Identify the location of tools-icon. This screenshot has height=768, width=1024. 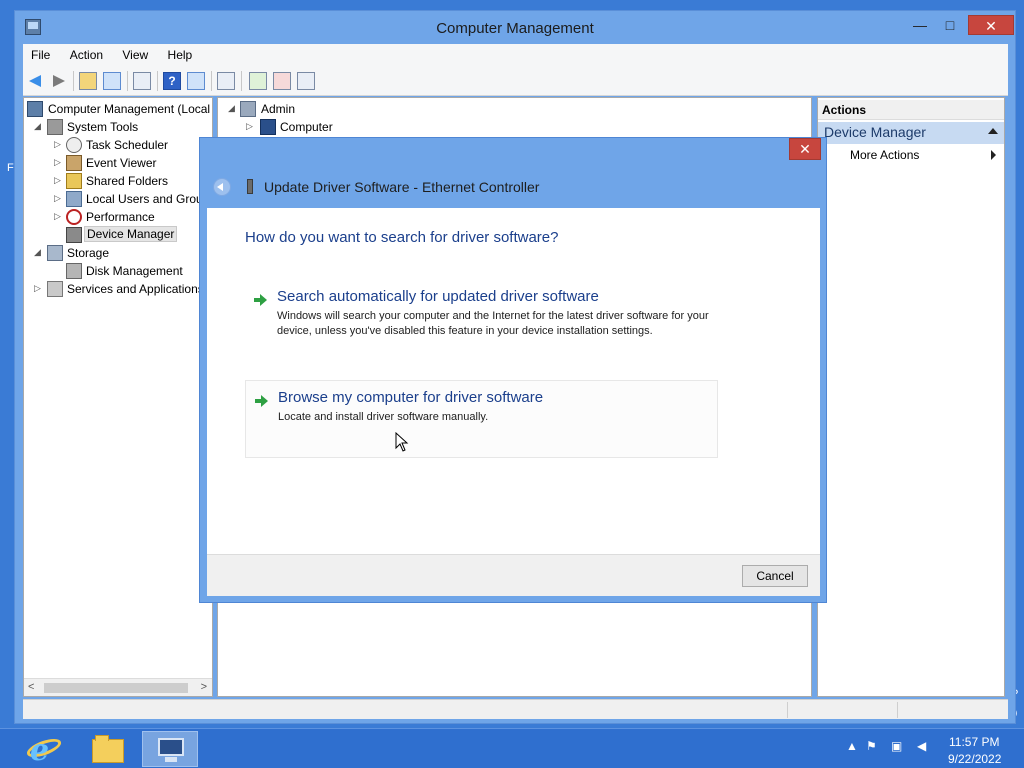
(55, 127).